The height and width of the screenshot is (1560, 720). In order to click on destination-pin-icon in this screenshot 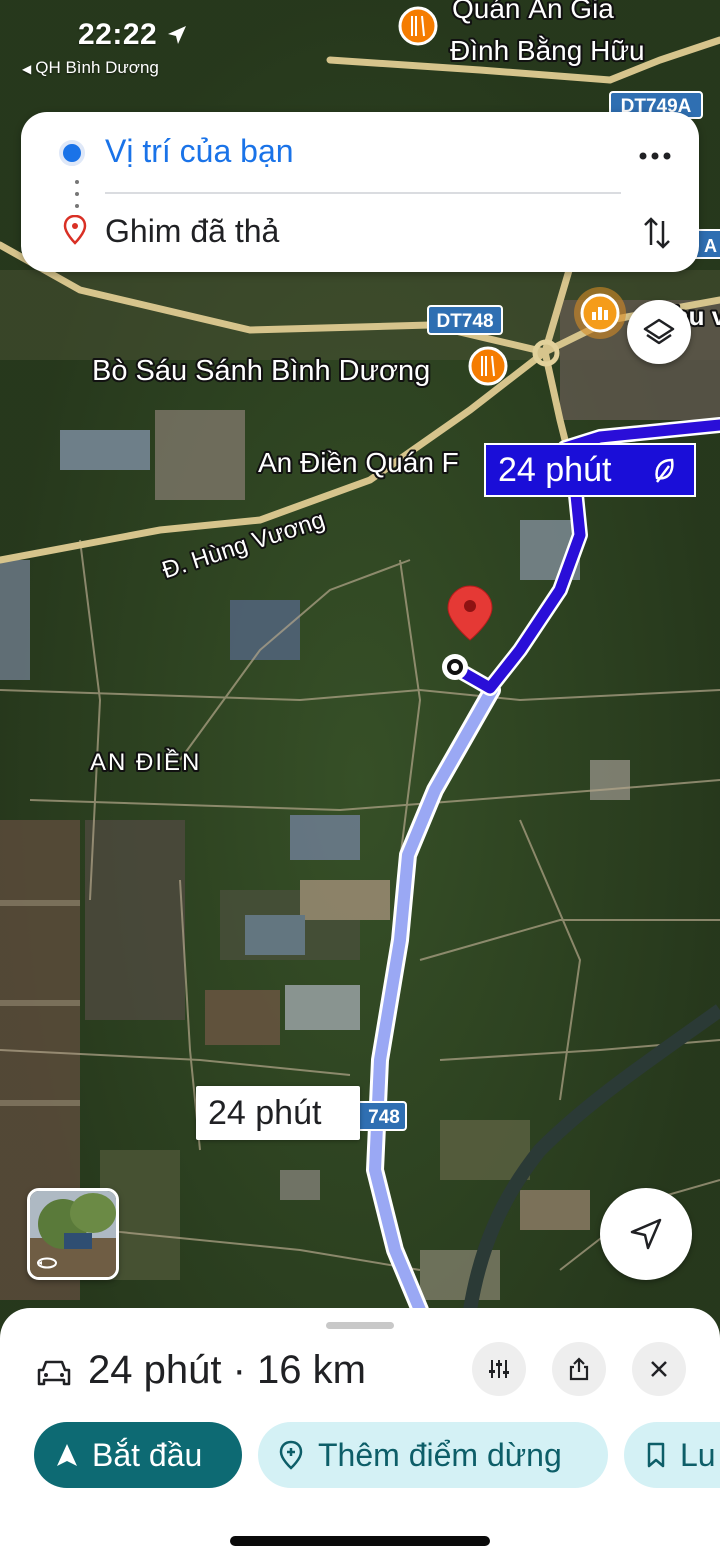, I will do `click(75, 230)`.